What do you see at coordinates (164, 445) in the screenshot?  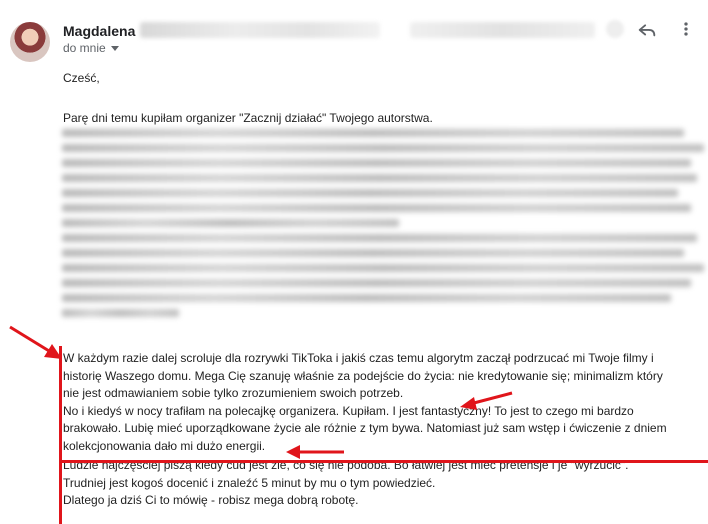 I see `text-line: kolekcjonowania dało mi dużo energii.` at bounding box center [164, 445].